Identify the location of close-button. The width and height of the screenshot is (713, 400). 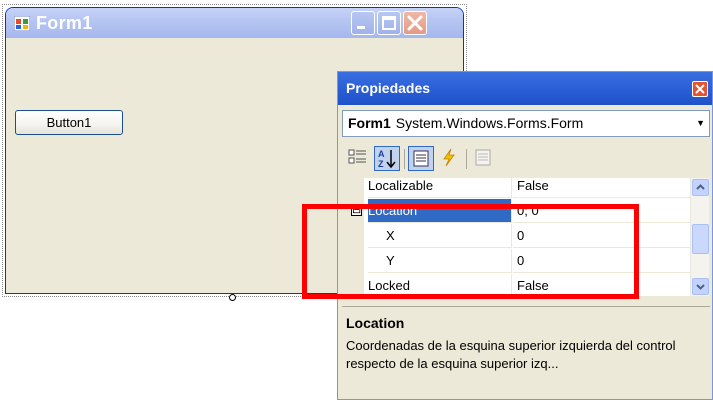
(415, 23).